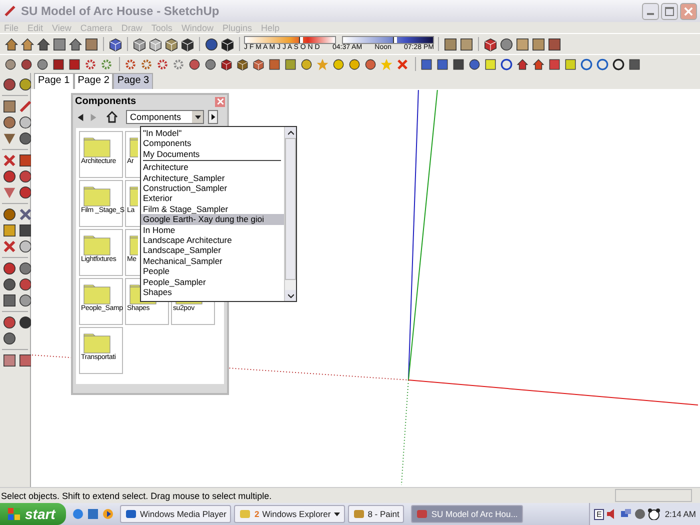 This screenshot has width=700, height=525. Describe the element at coordinates (120, 11) in the screenshot. I see `window-title: SU Model of Arc House - SketchUp` at that location.